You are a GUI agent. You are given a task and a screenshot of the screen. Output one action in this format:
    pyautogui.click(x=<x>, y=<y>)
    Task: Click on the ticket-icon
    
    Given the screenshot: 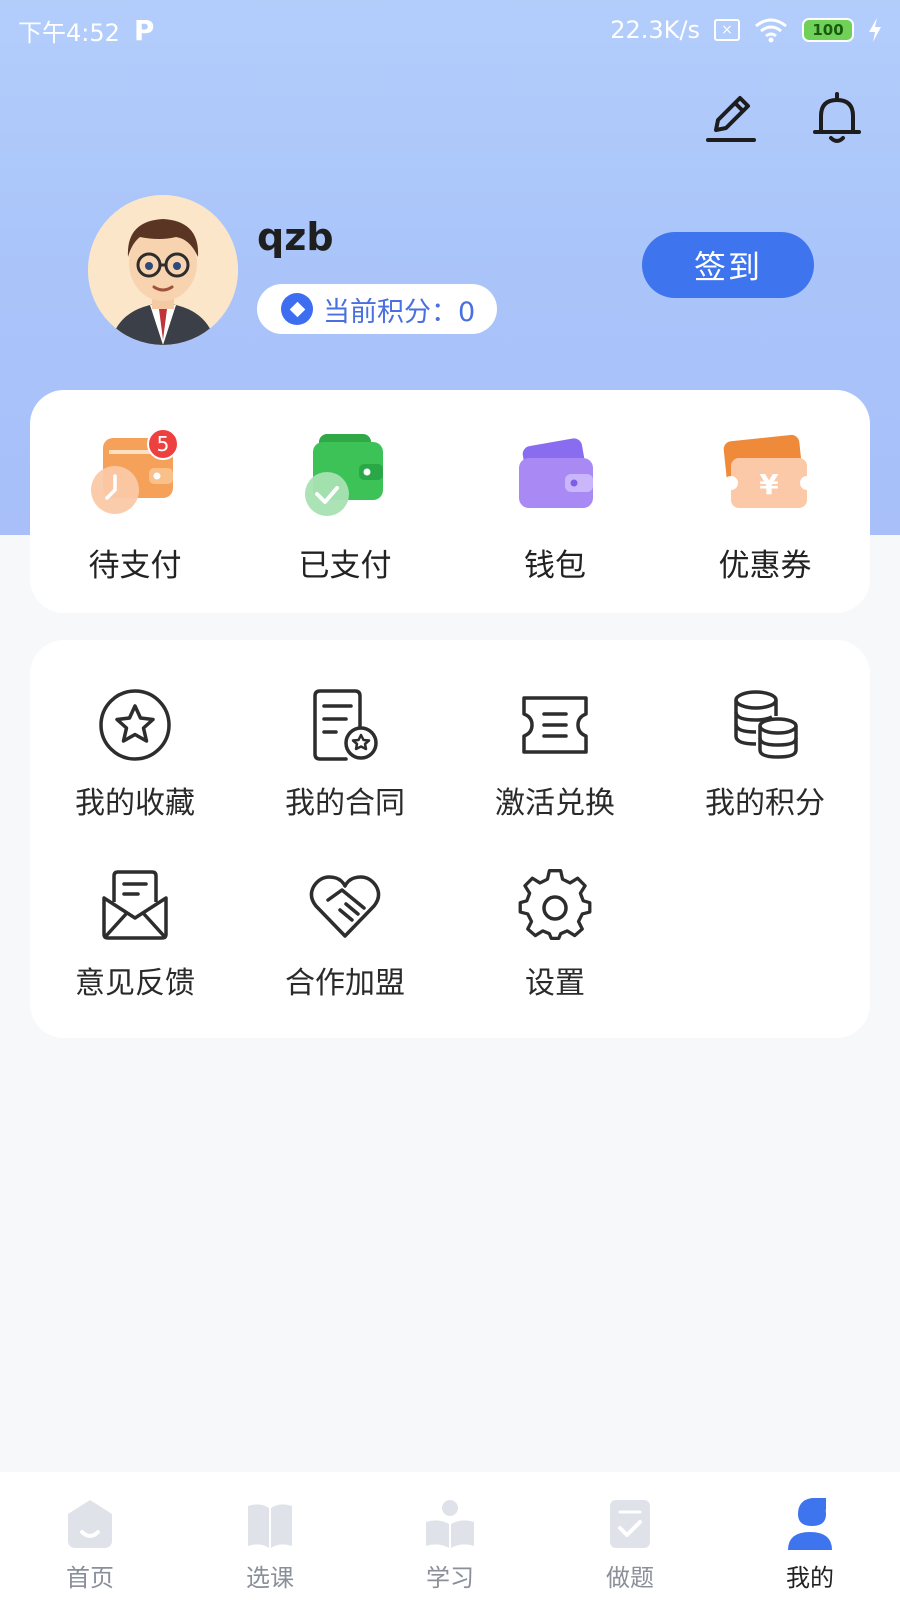 What is the action you would take?
    pyautogui.click(x=555, y=725)
    